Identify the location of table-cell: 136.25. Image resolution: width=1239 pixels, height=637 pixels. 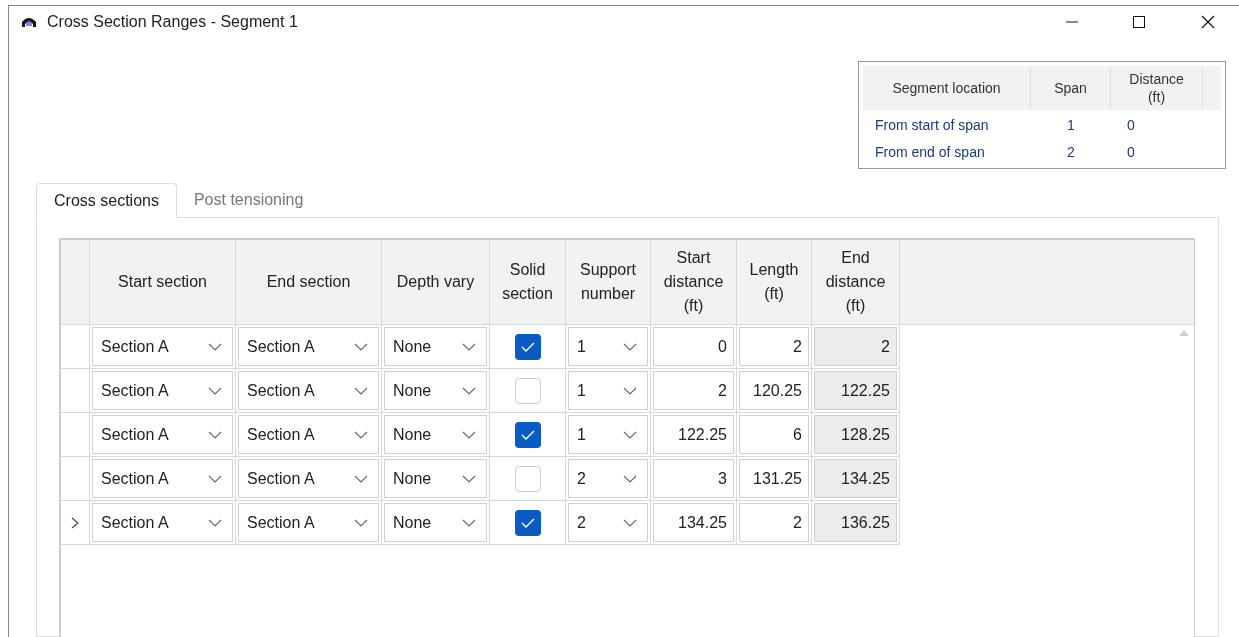
(855, 522).